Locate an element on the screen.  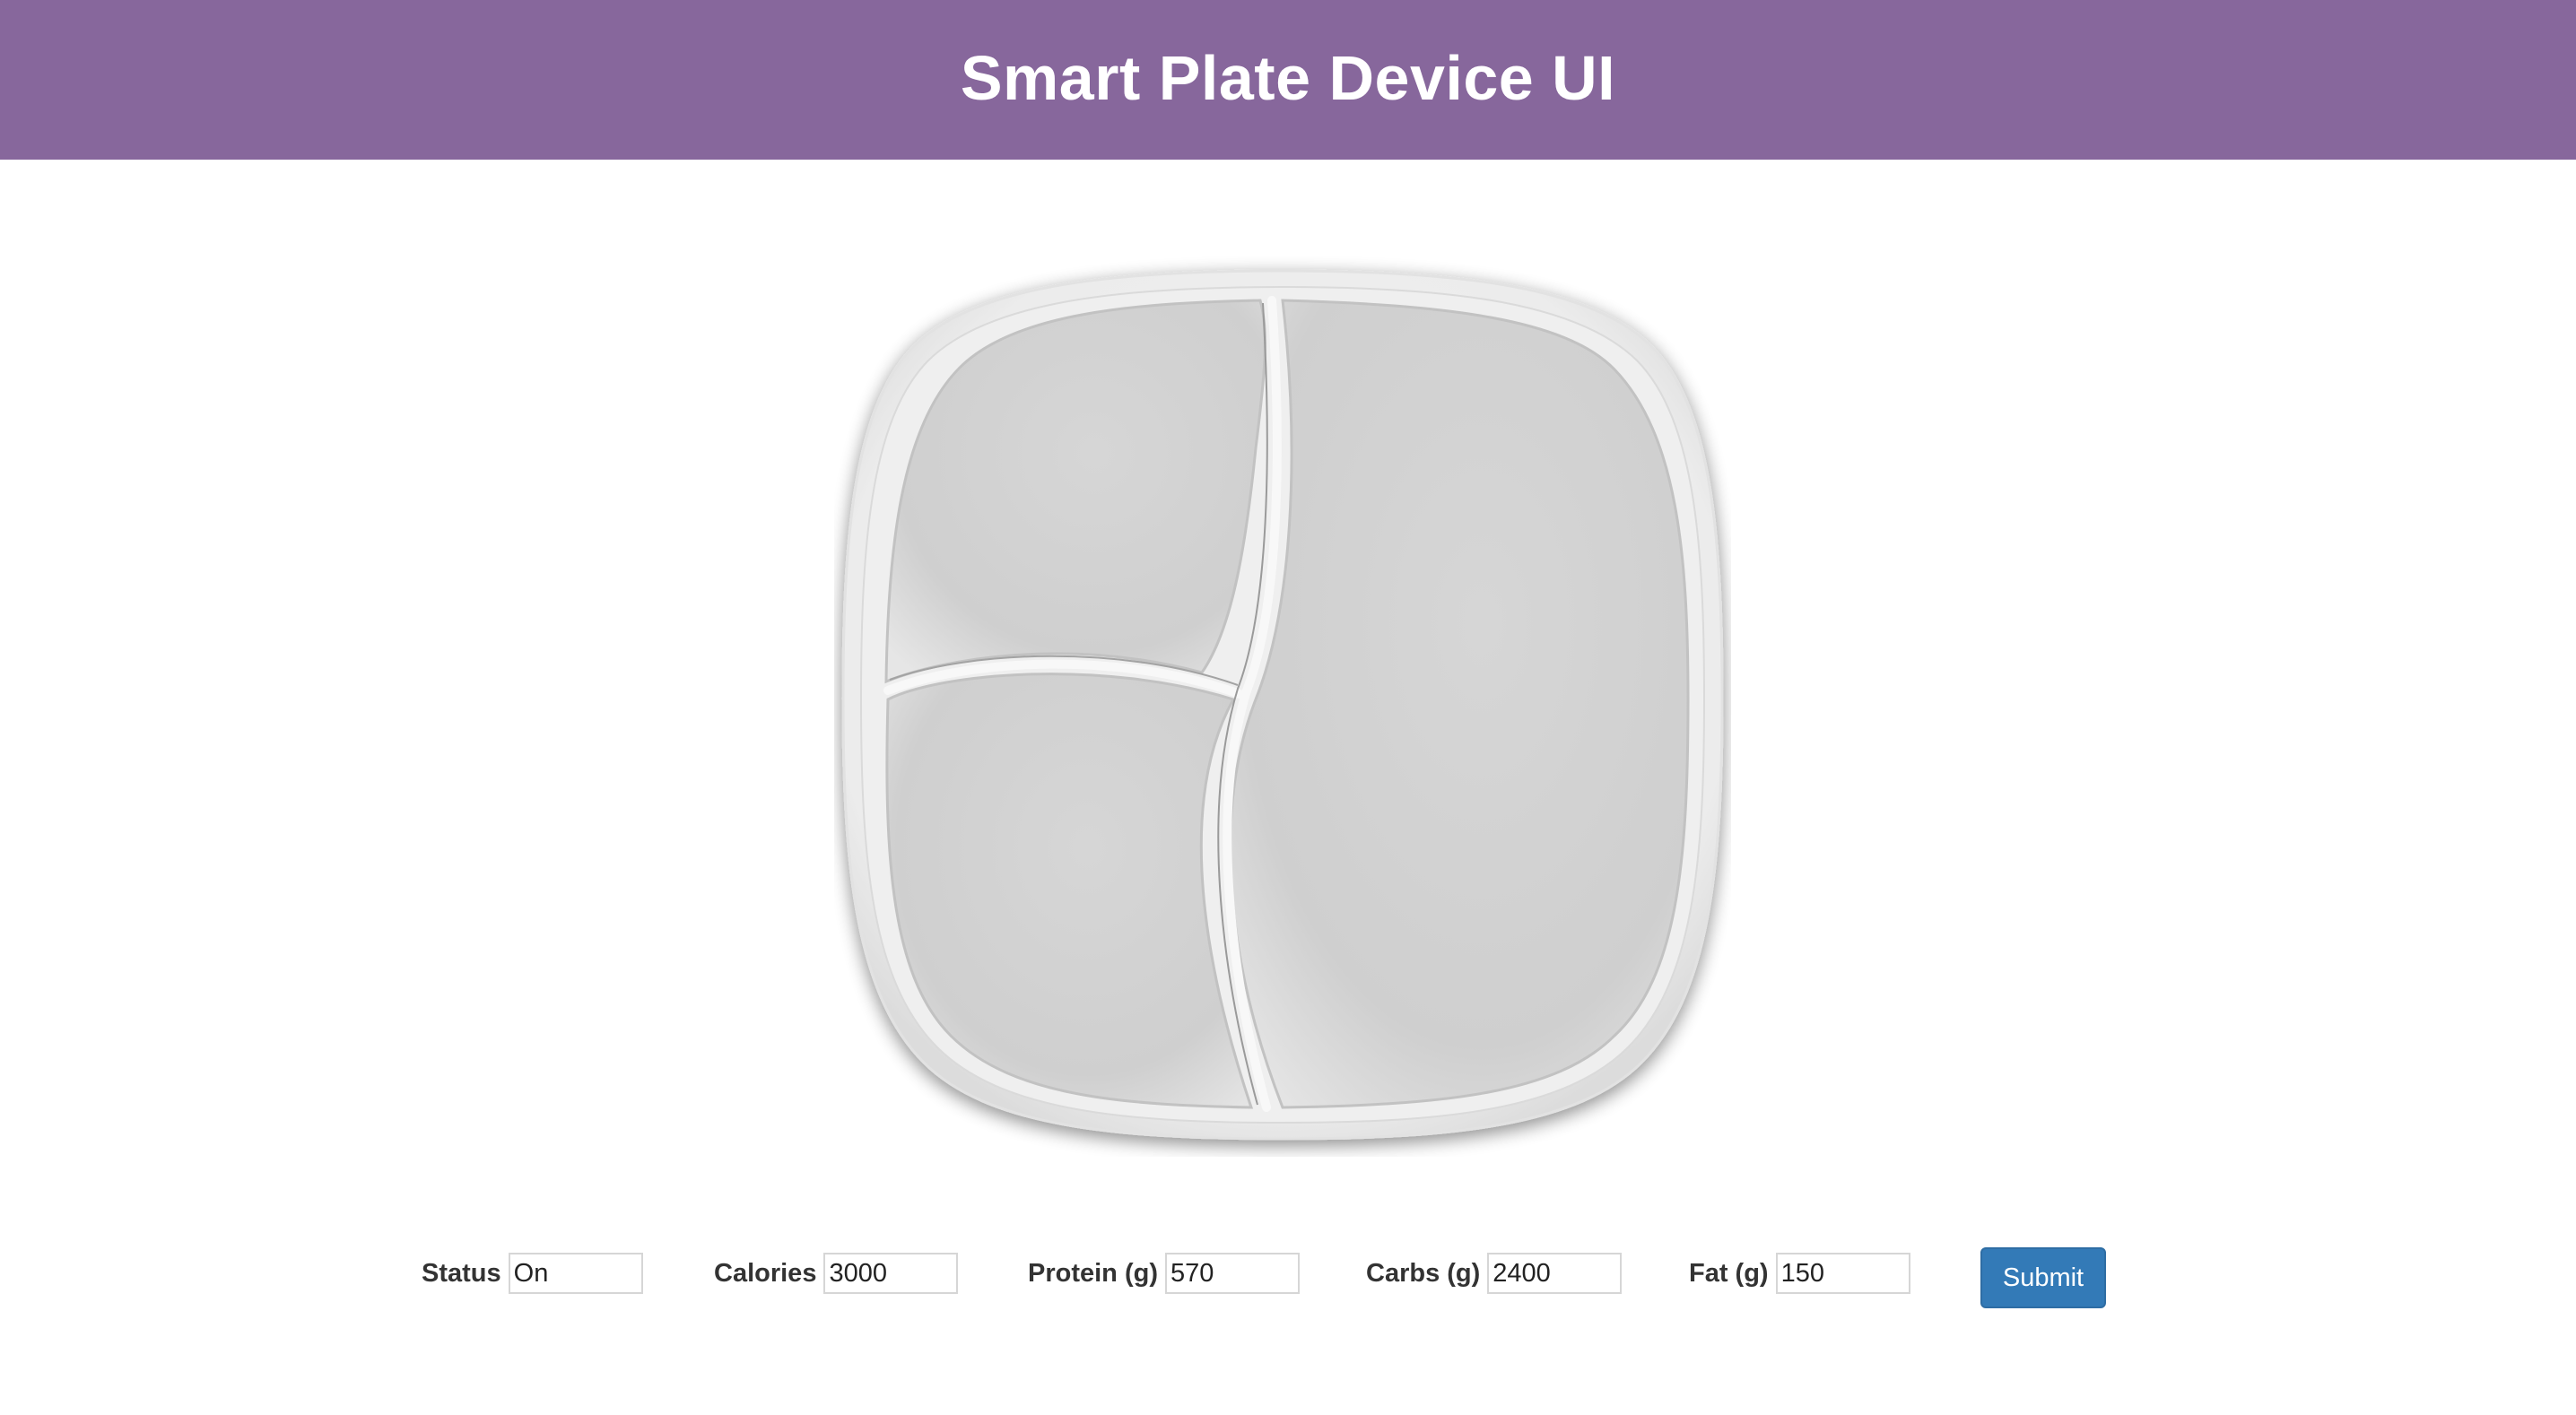
protein-label: Protein (g) is located at coordinates (1093, 1273).